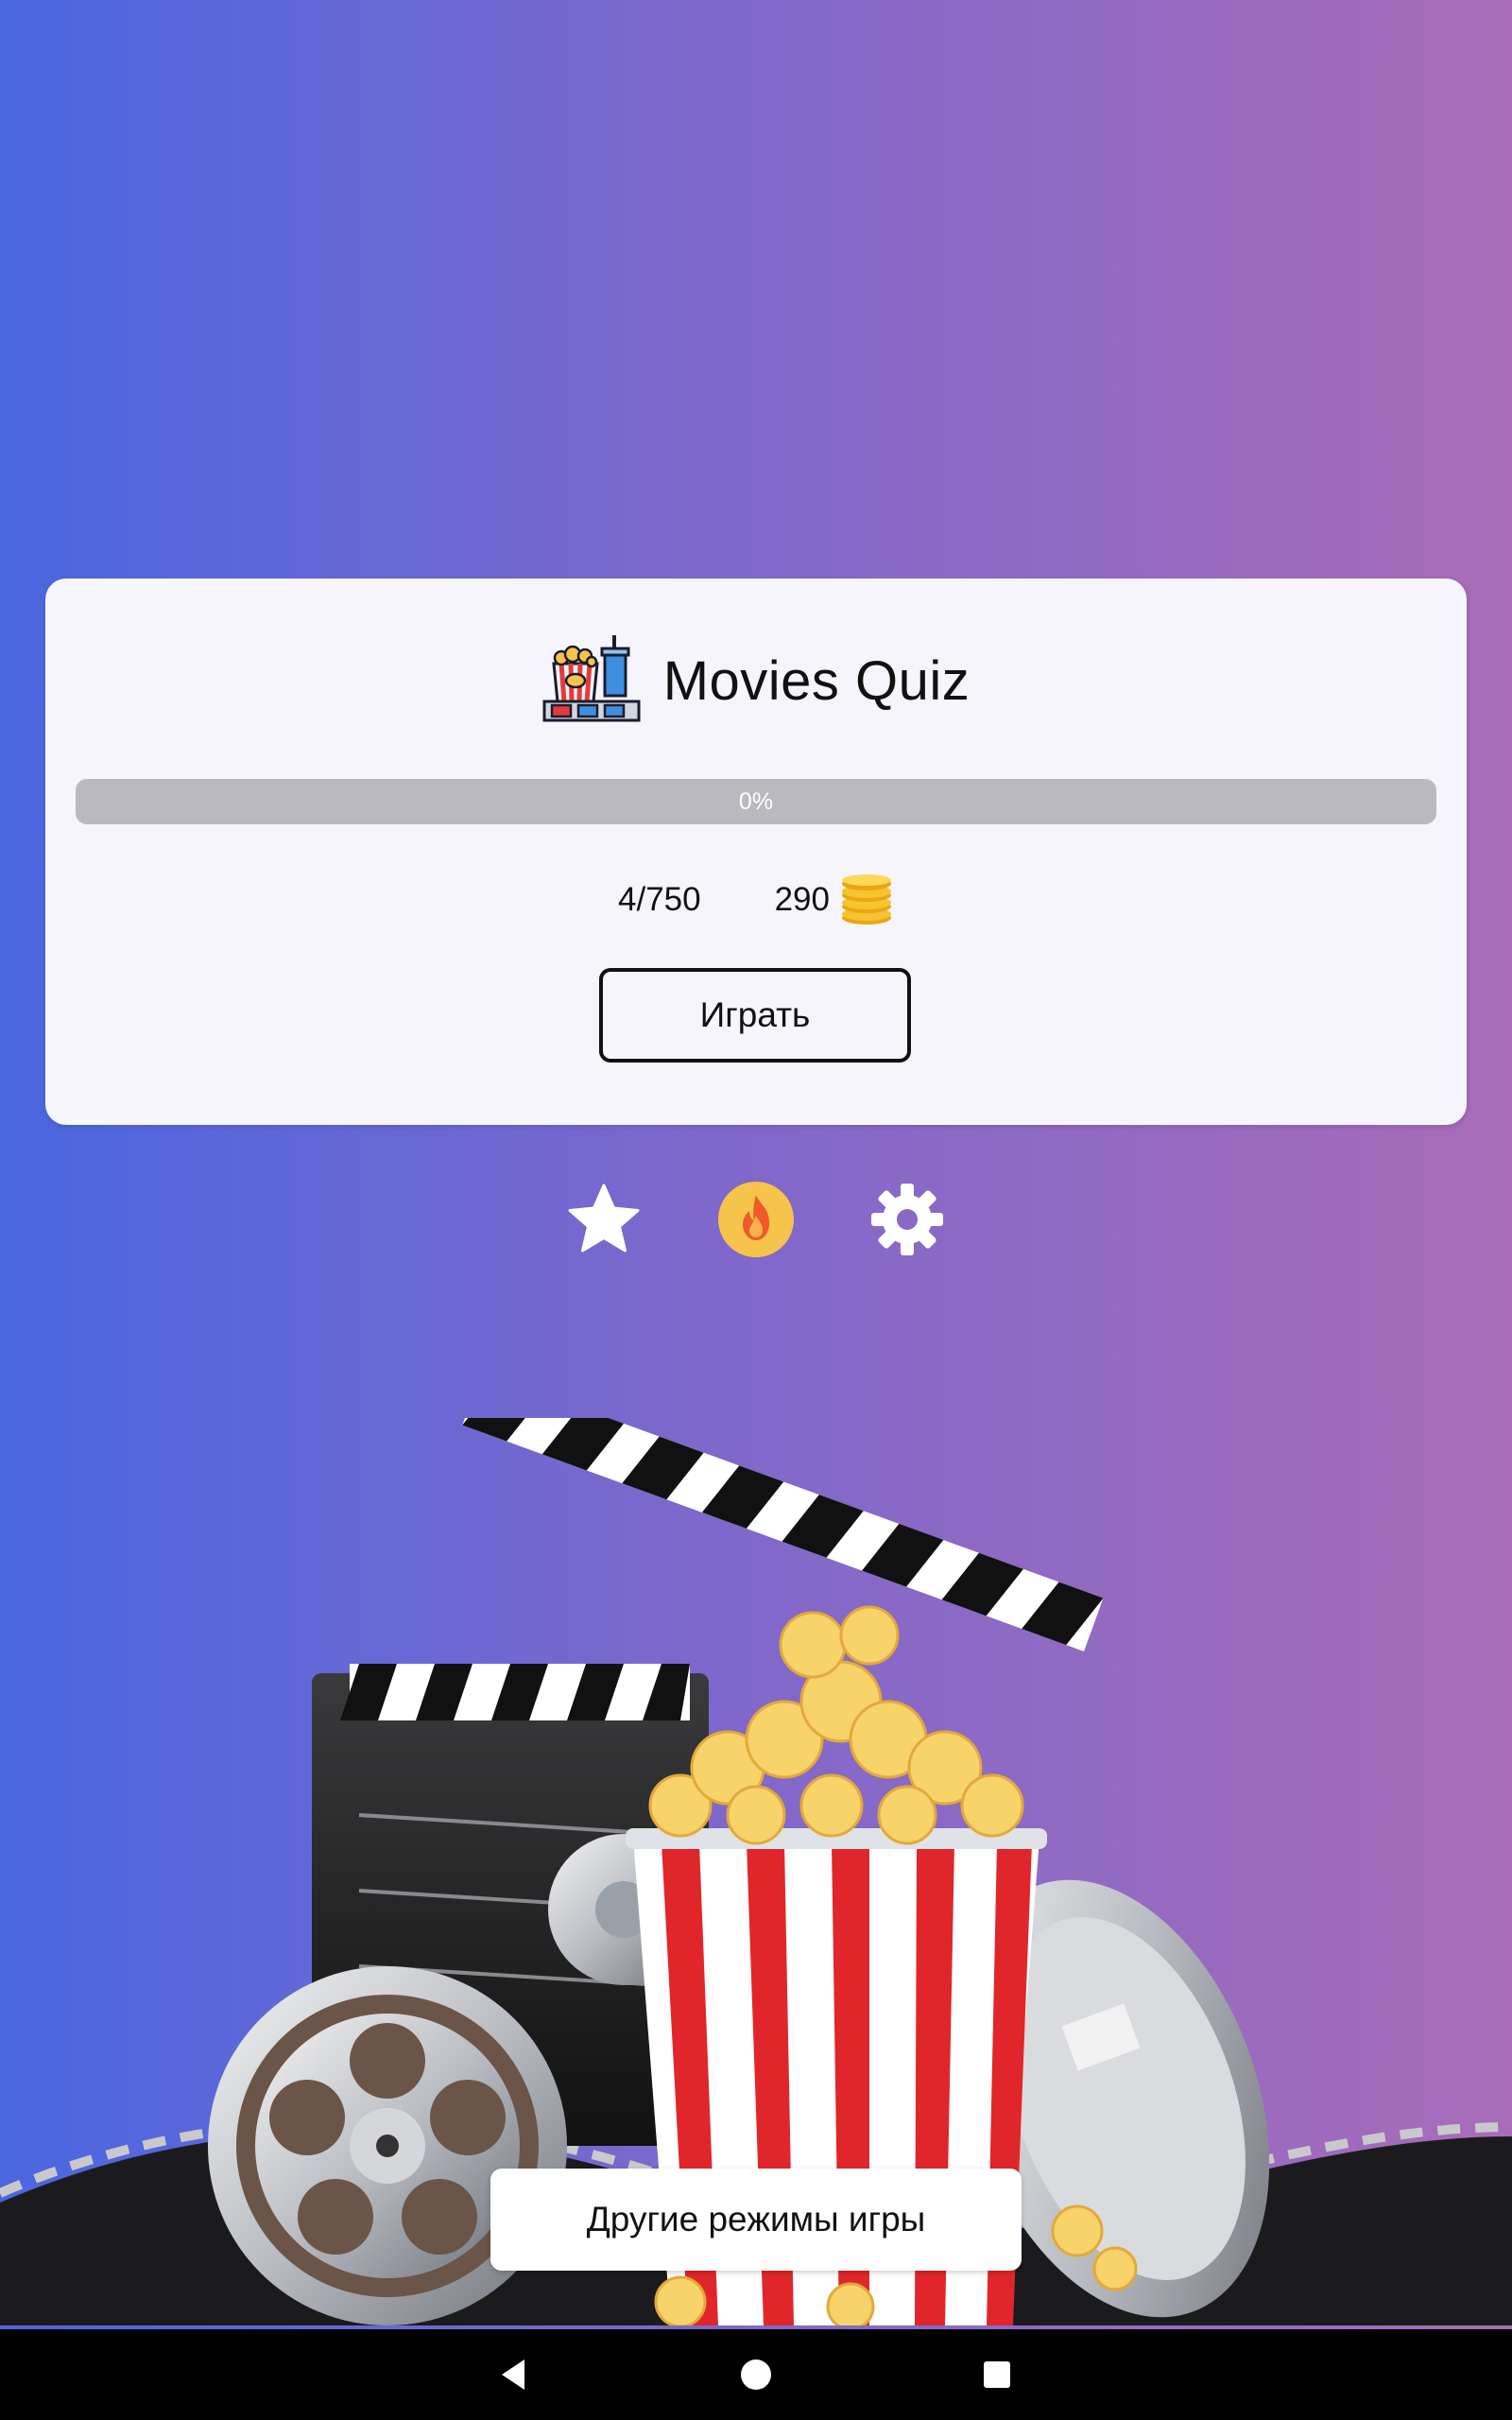 The image size is (1512, 2420). I want to click on popcorn-cinema-icon, so click(591, 678).